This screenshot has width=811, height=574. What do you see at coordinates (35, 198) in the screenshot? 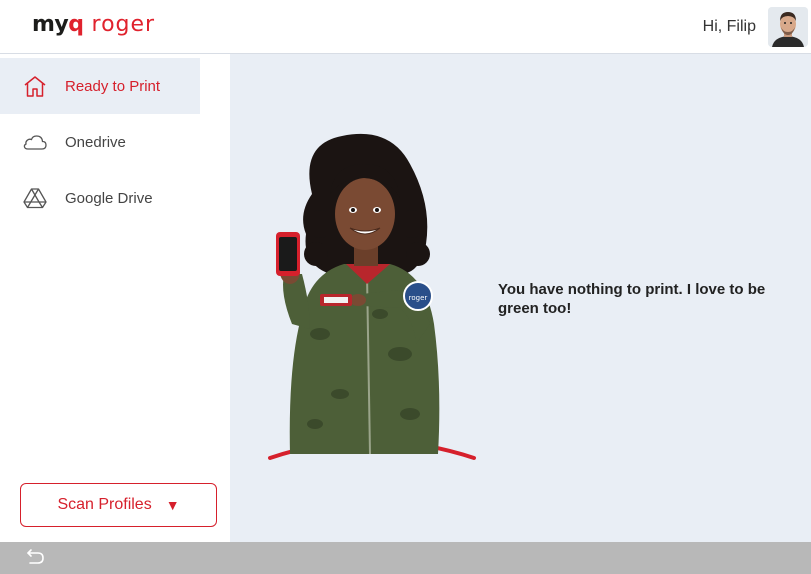
I see `google-drive-icon` at bounding box center [35, 198].